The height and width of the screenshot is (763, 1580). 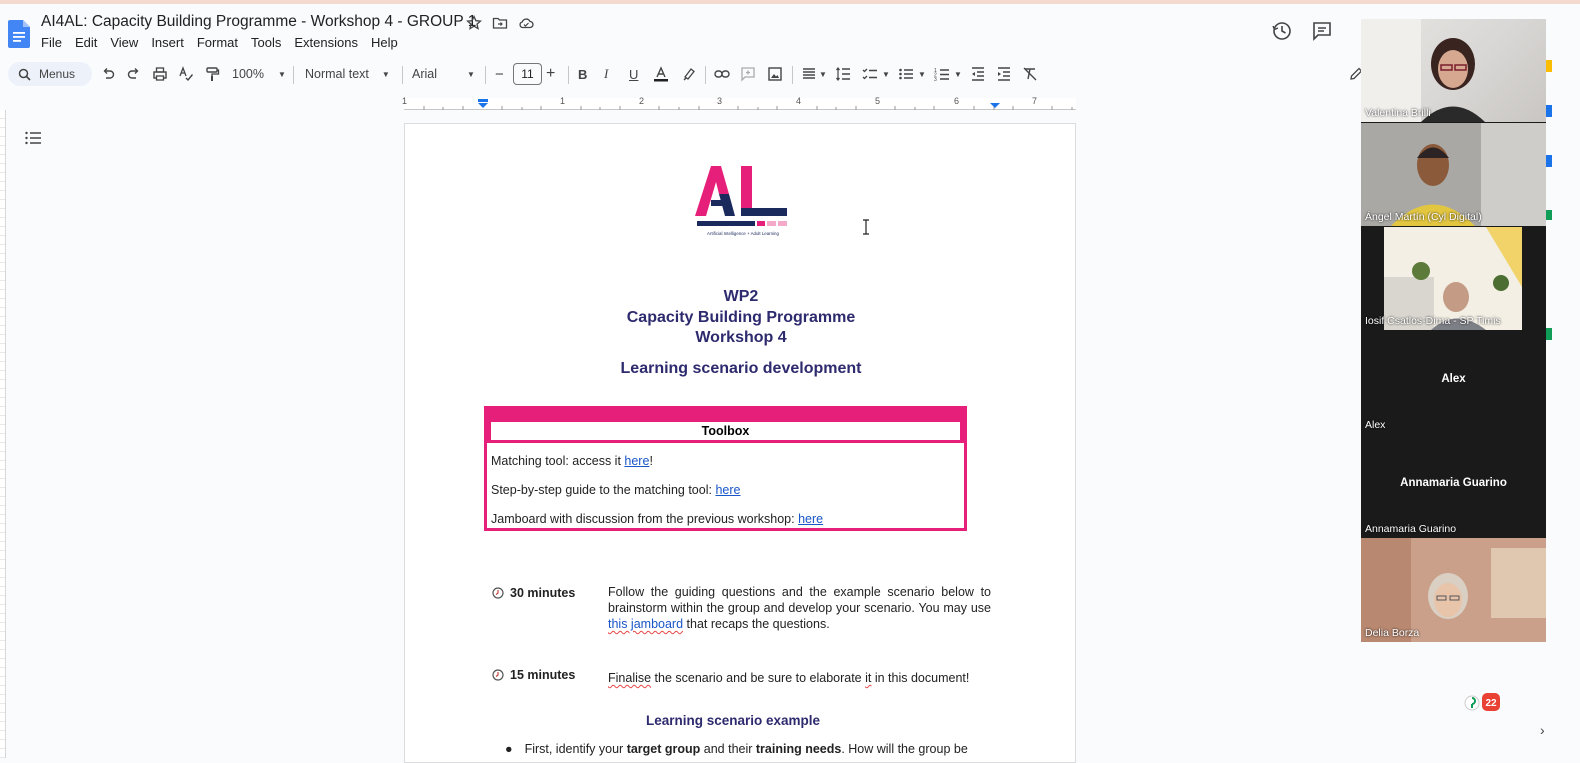 I want to click on menu-file: File, so click(x=51, y=42).